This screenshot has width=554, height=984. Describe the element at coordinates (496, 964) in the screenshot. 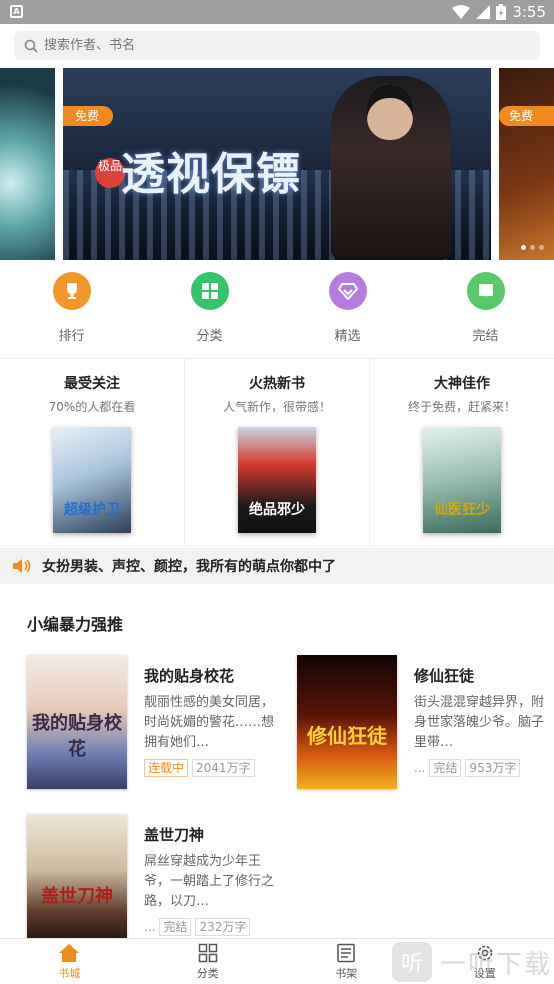

I see `watermark-text: 一听下载` at that location.